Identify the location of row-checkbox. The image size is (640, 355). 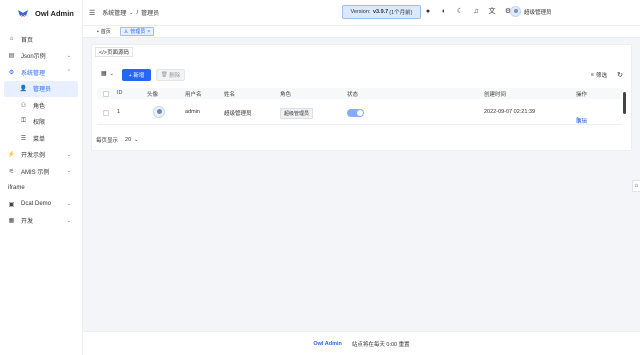
(106, 113).